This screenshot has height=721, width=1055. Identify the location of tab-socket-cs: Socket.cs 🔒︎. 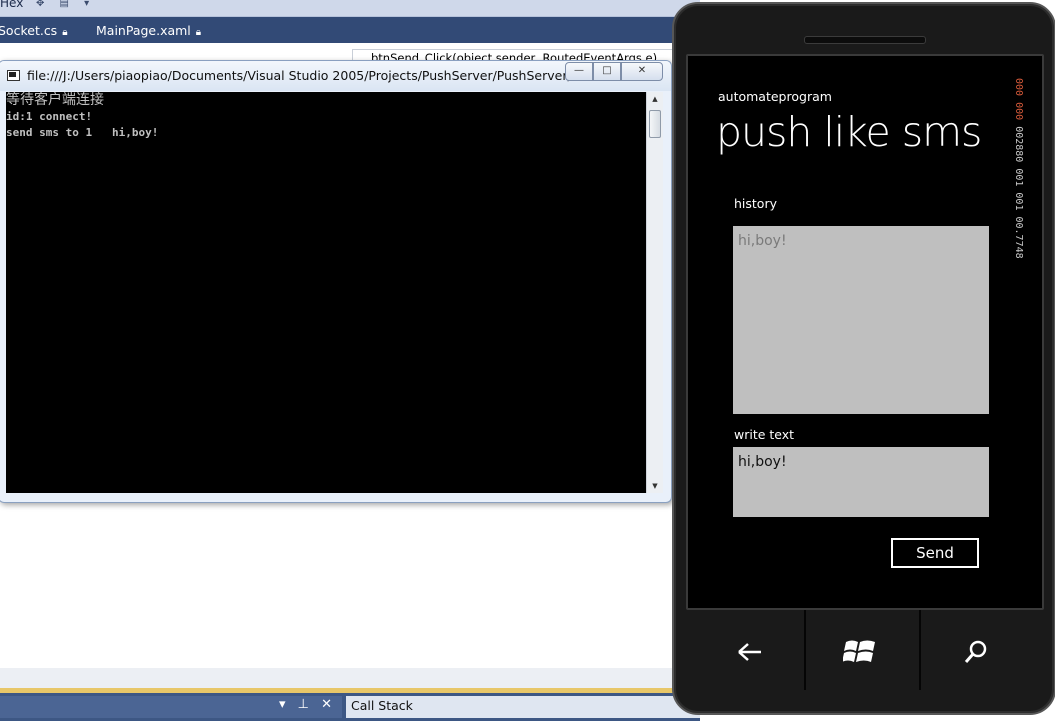
(34, 31).